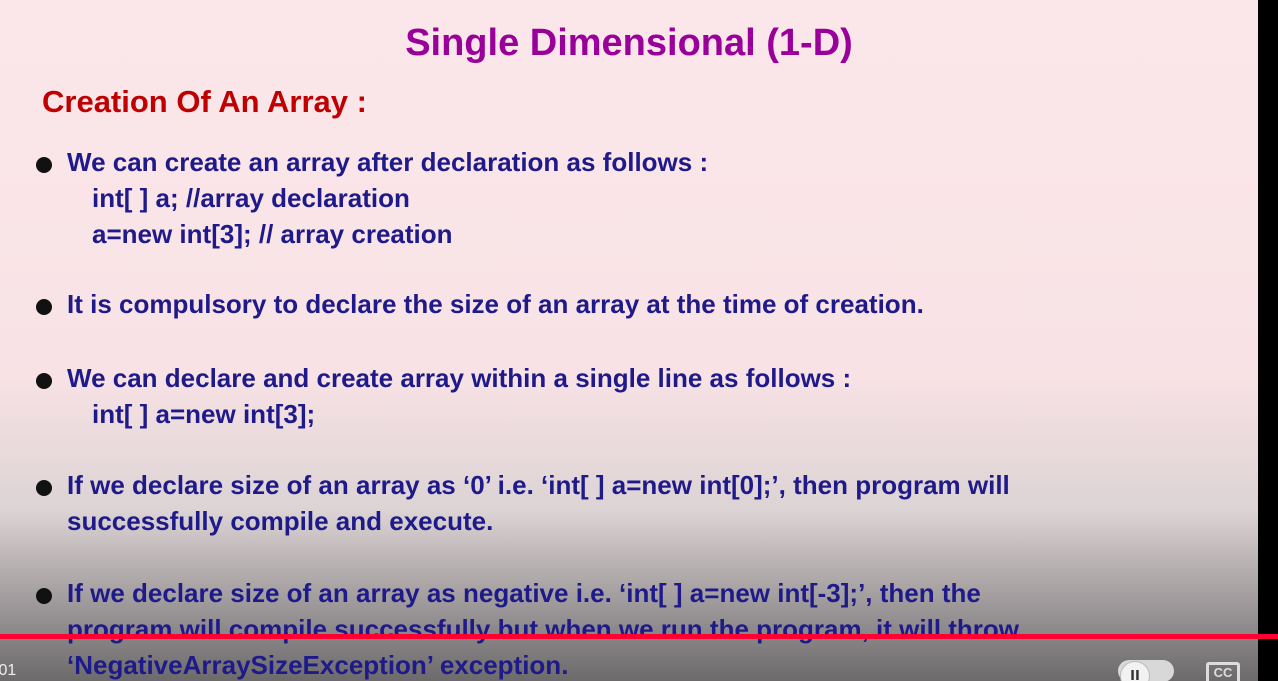 The width and height of the screenshot is (1278, 681). Describe the element at coordinates (629, 43) in the screenshot. I see `slide-title: Single Dimensional (1-D)` at that location.